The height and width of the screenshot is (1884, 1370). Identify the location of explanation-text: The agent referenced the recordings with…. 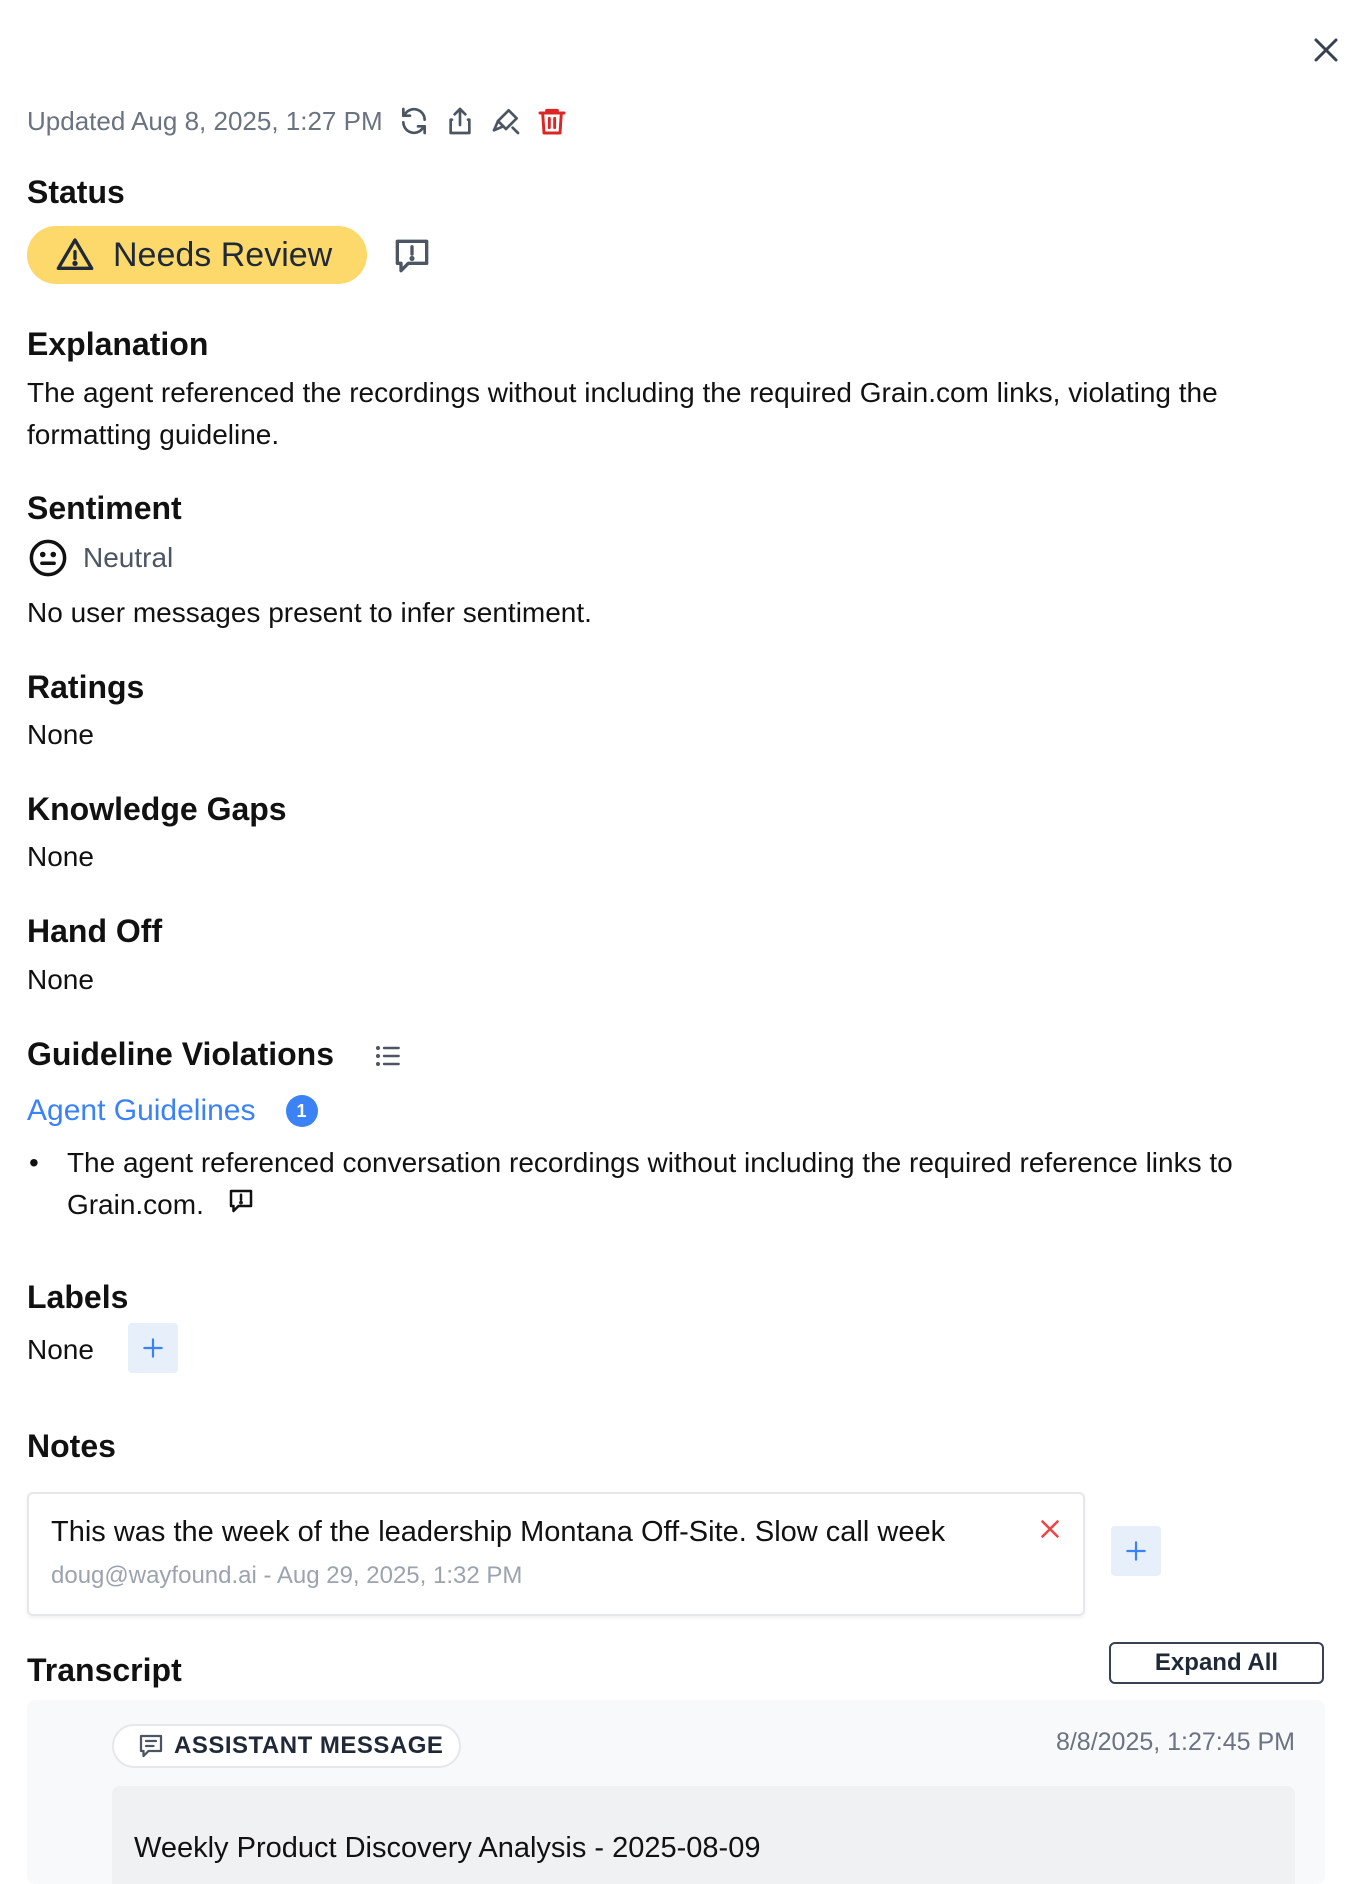
(622, 413).